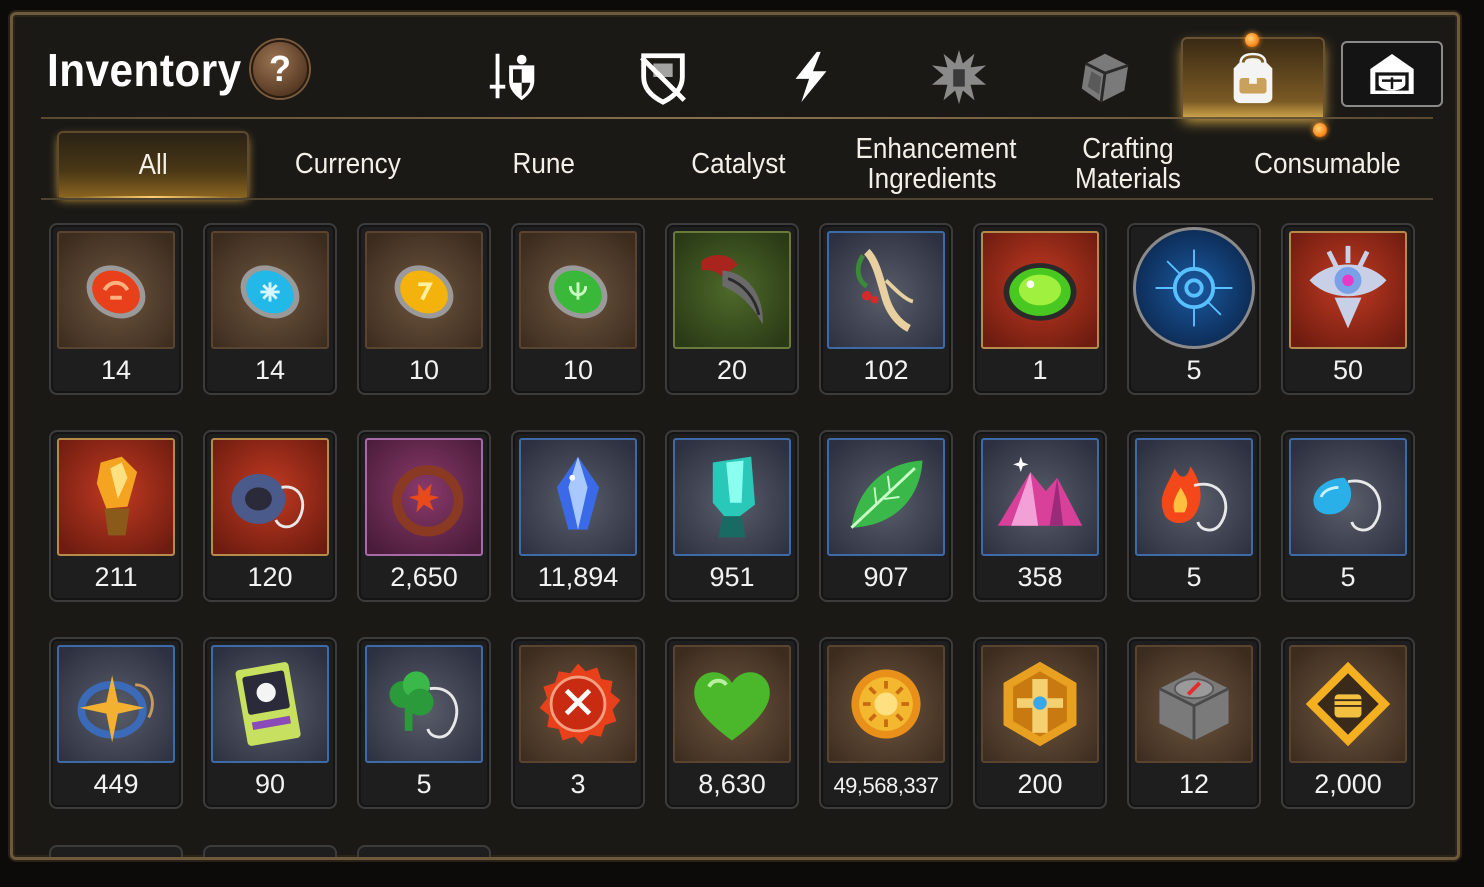  Describe the element at coordinates (1194, 497) in the screenshot. I see `fire-pendant-icon` at that location.